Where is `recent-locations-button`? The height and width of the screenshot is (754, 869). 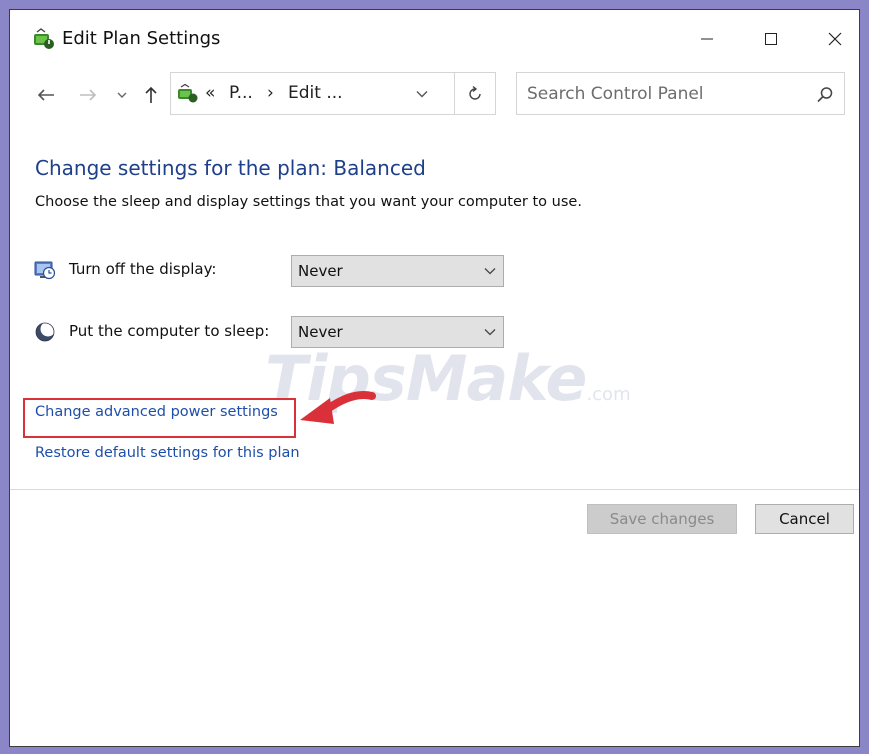
recent-locations-button is located at coordinates (122, 95).